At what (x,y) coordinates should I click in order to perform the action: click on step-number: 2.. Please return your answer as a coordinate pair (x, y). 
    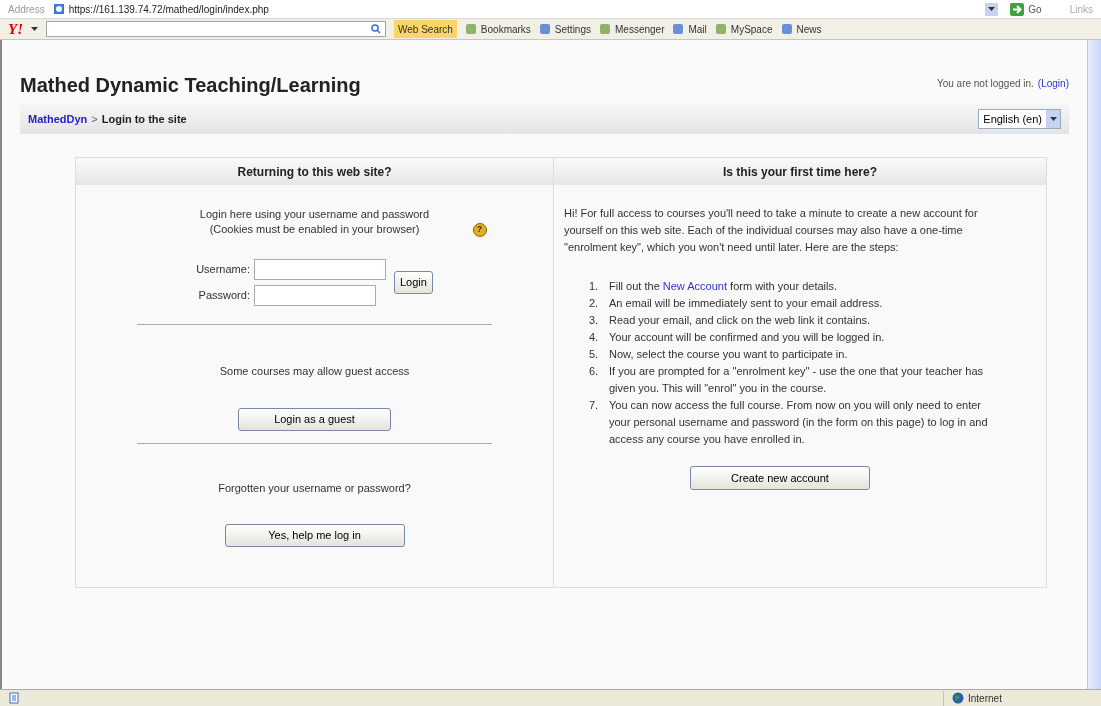
    Looking at the image, I should click on (594, 303).